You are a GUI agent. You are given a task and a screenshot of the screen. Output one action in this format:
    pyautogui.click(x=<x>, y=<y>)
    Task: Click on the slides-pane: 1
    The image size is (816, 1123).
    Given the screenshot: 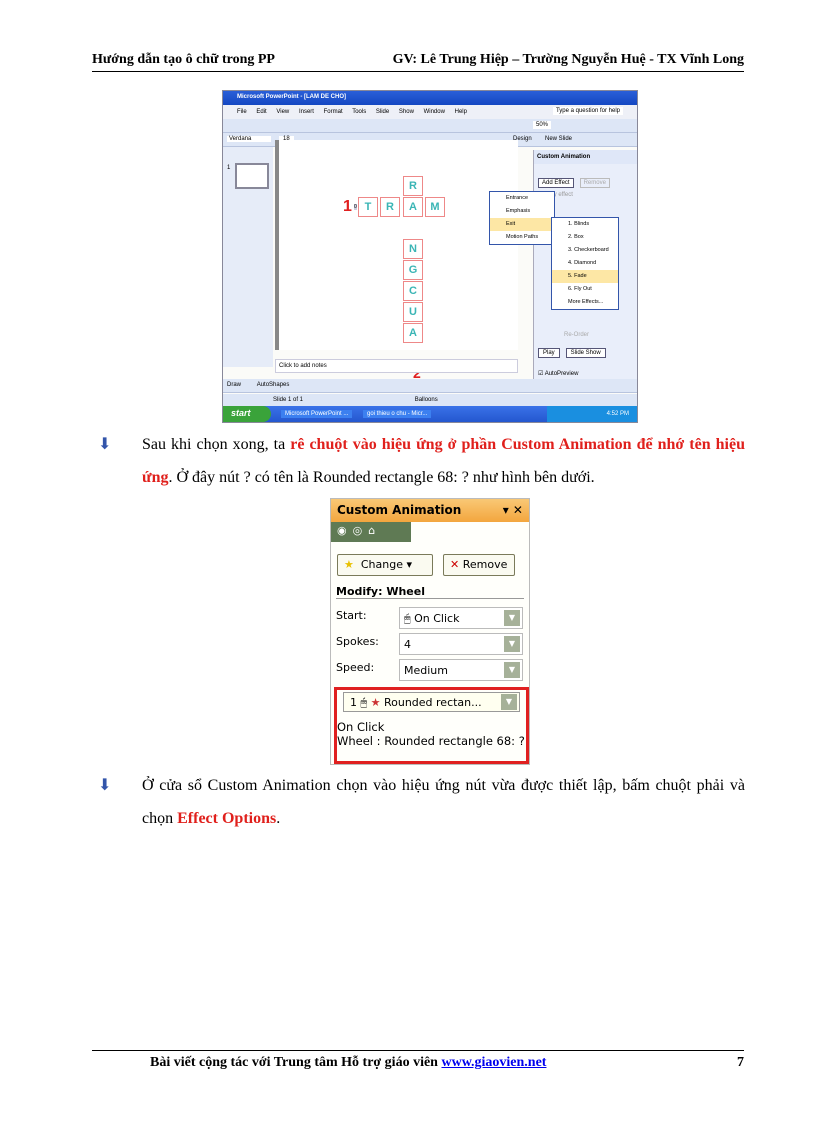 What is the action you would take?
    pyautogui.click(x=248, y=257)
    